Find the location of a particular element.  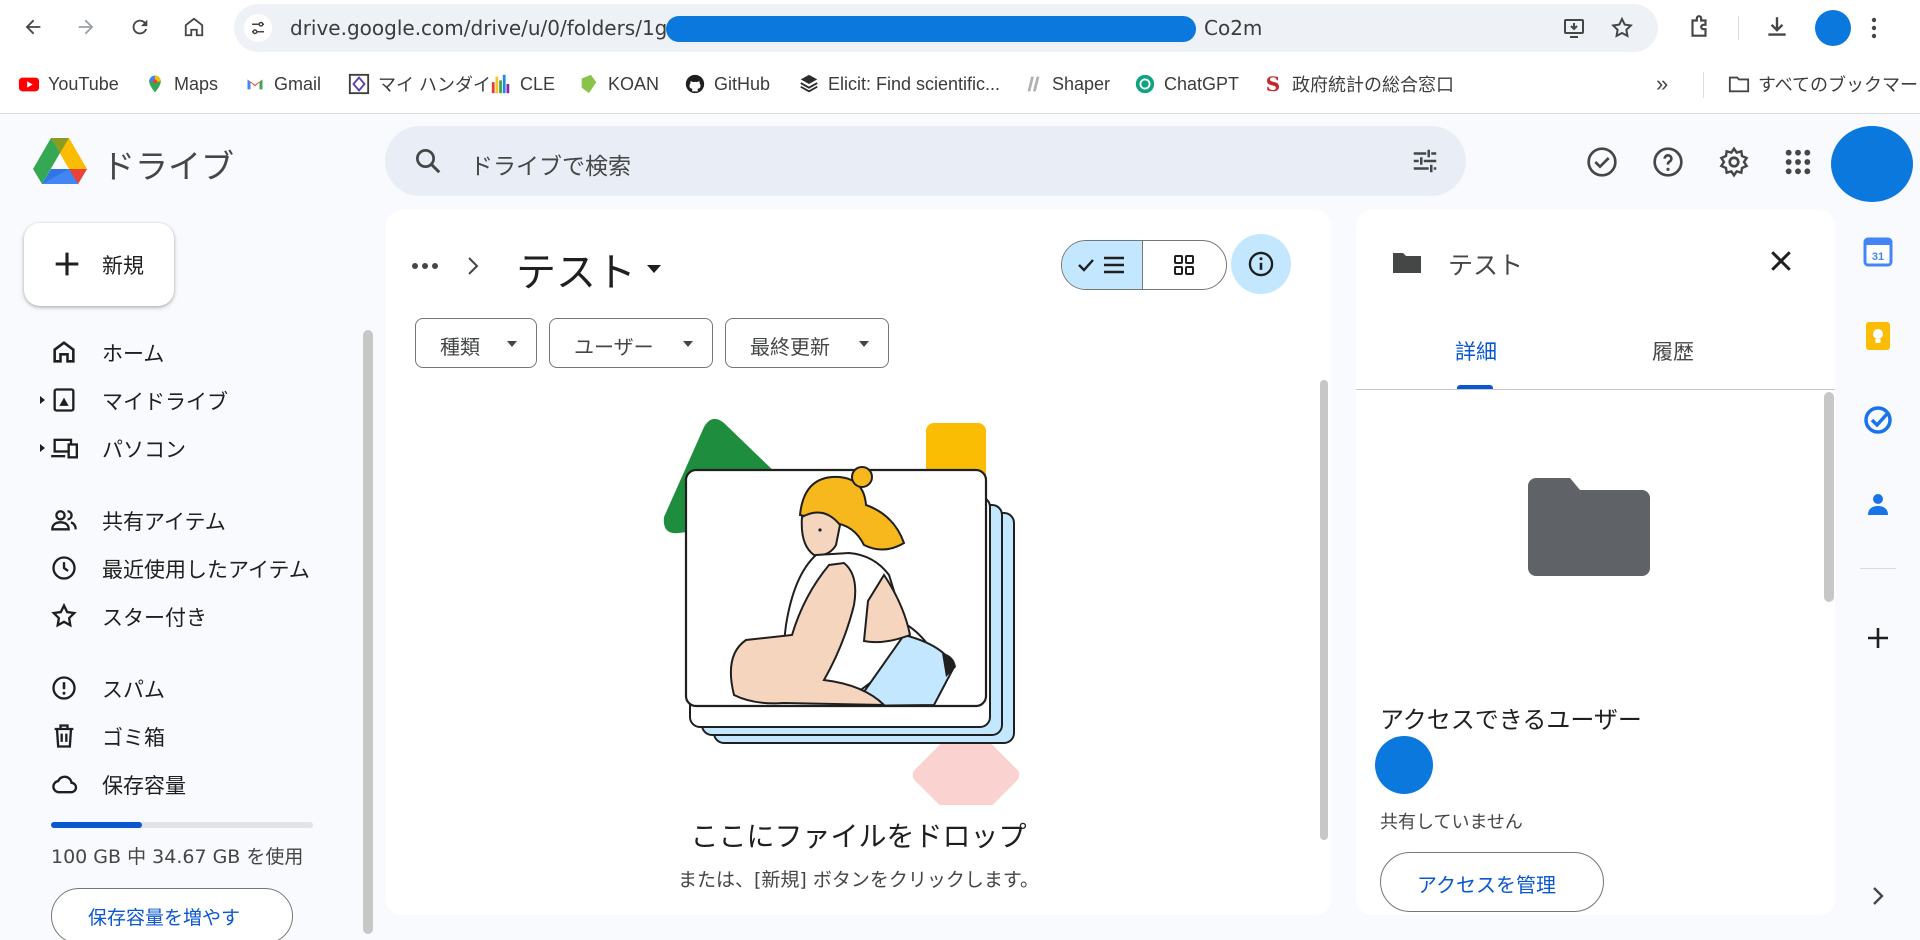

add-addon-icon is located at coordinates (1878, 638).